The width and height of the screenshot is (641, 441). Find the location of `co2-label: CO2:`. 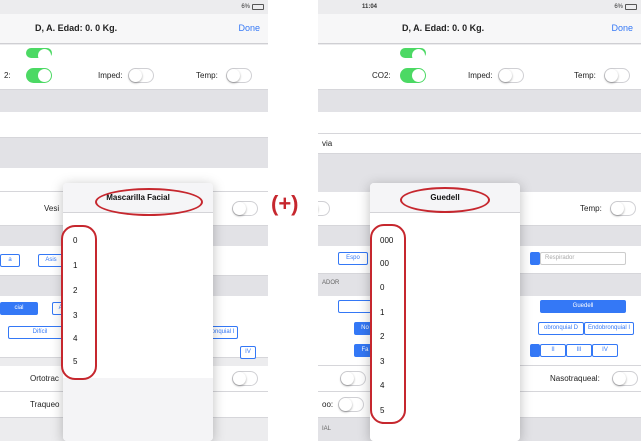

co2-label: CO2: is located at coordinates (381, 75).